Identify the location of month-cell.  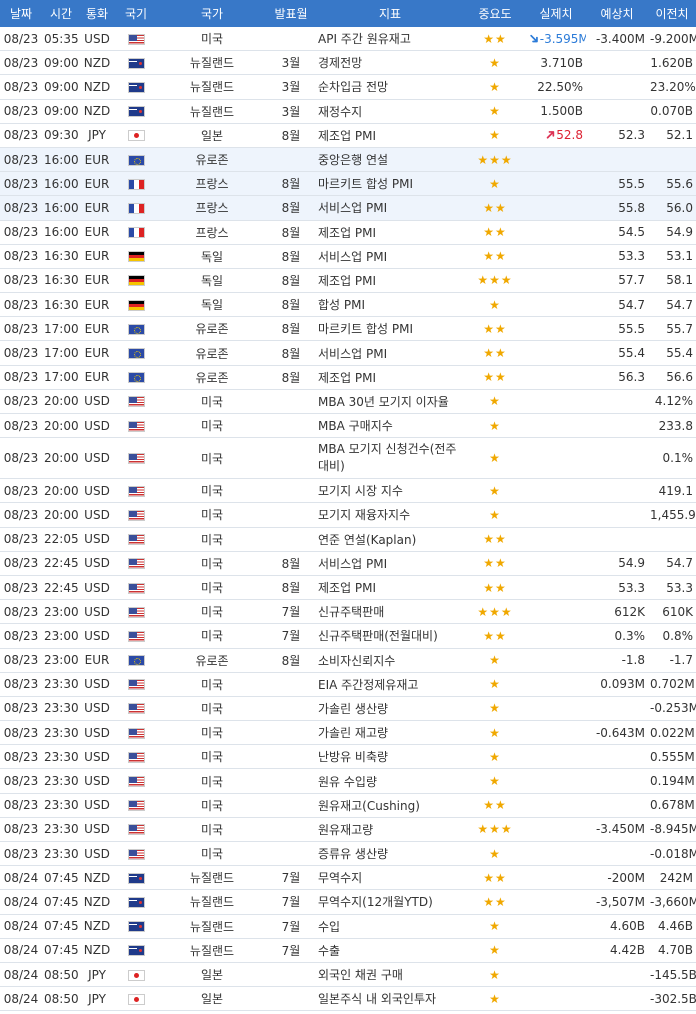
(291, 39).